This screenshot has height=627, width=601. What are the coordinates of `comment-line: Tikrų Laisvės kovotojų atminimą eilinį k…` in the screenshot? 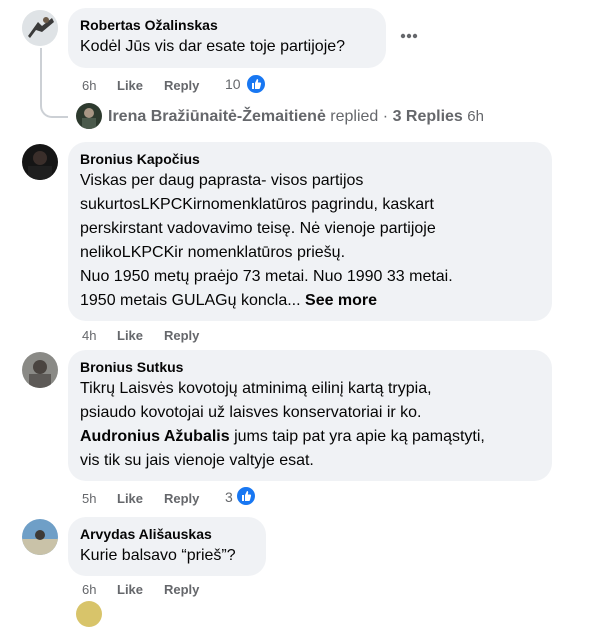 It's located at (256, 388).